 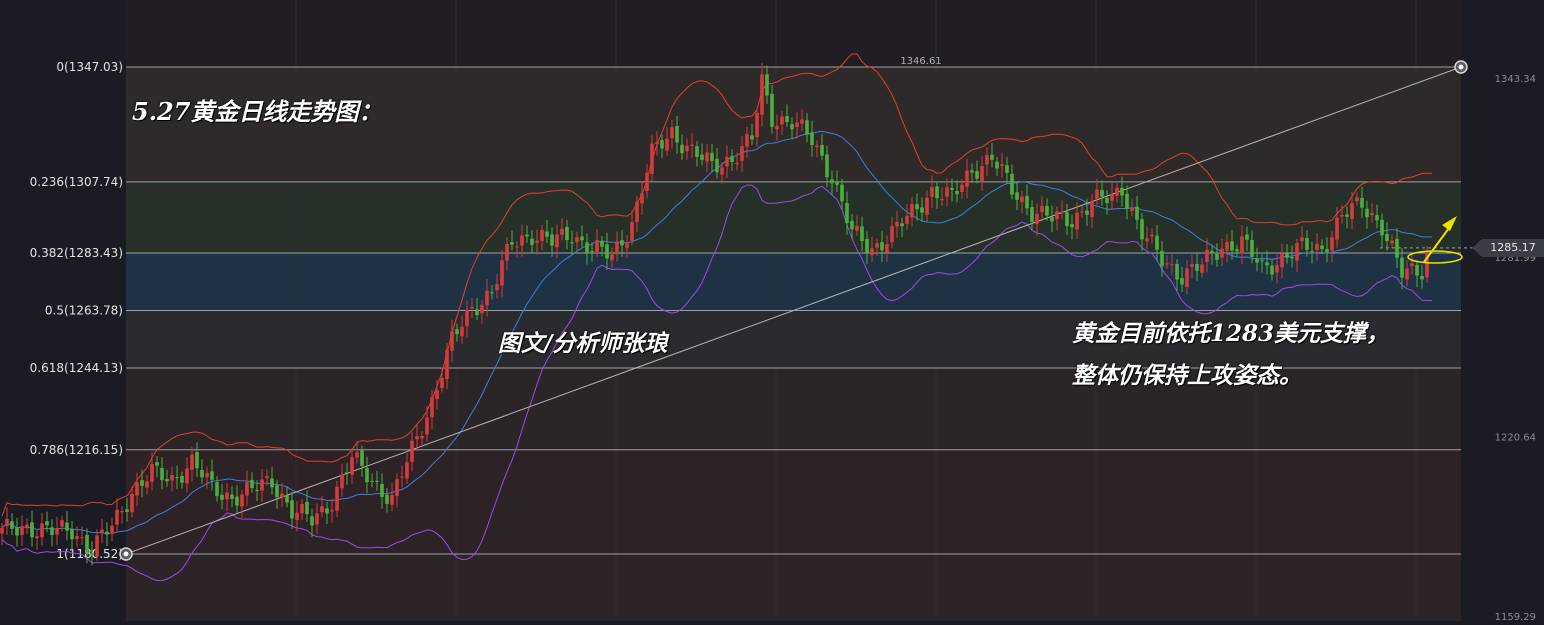 I want to click on band-bottom, so click(x=793, y=587).